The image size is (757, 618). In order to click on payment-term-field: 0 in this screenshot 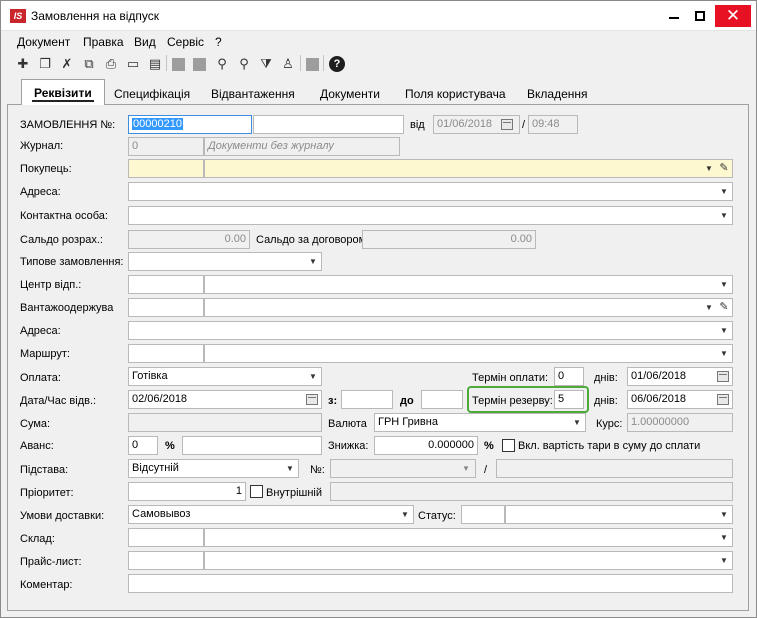, I will do `click(569, 376)`.